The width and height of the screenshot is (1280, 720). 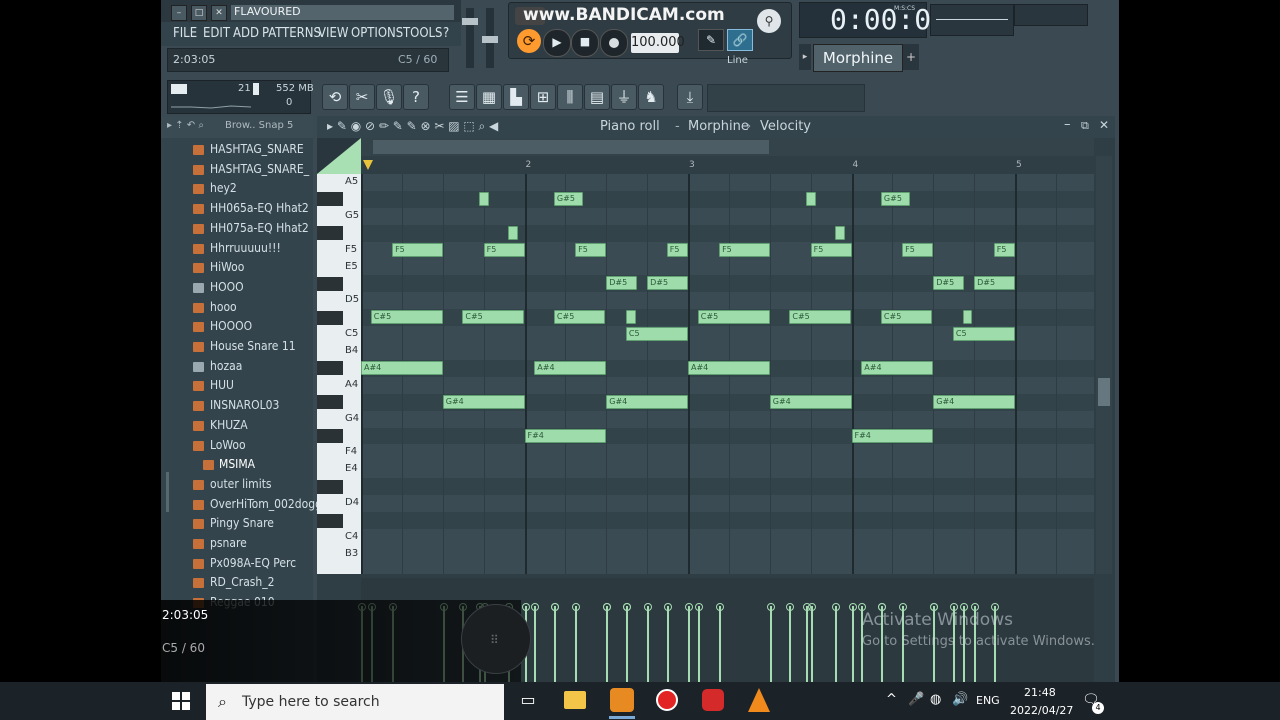 What do you see at coordinates (690, 97) in the screenshot?
I see `export-button: ⤓` at bounding box center [690, 97].